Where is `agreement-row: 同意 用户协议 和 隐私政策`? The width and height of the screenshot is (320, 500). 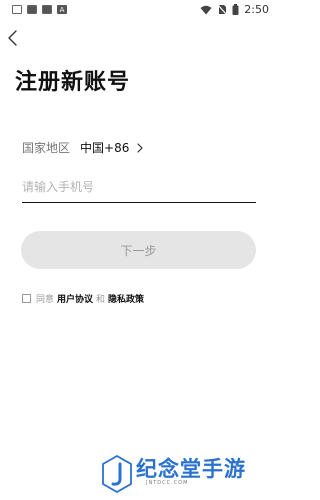
agreement-row: 同意 用户协议 和 隐私政策 is located at coordinates (84, 298).